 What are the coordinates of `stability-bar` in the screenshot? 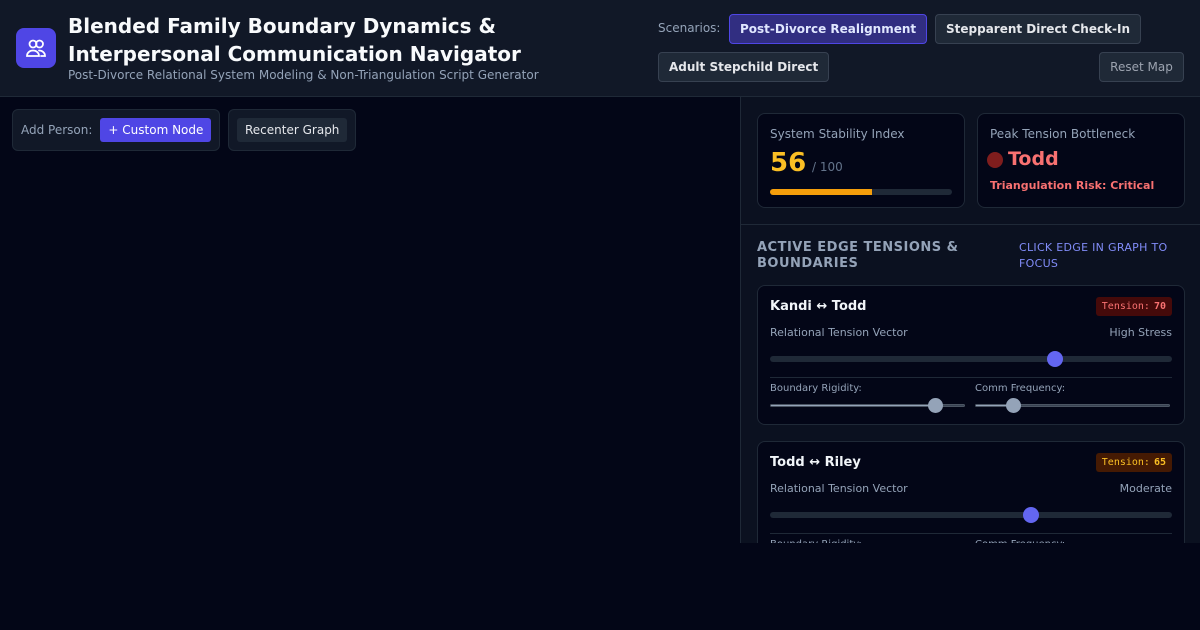 It's located at (861, 192).